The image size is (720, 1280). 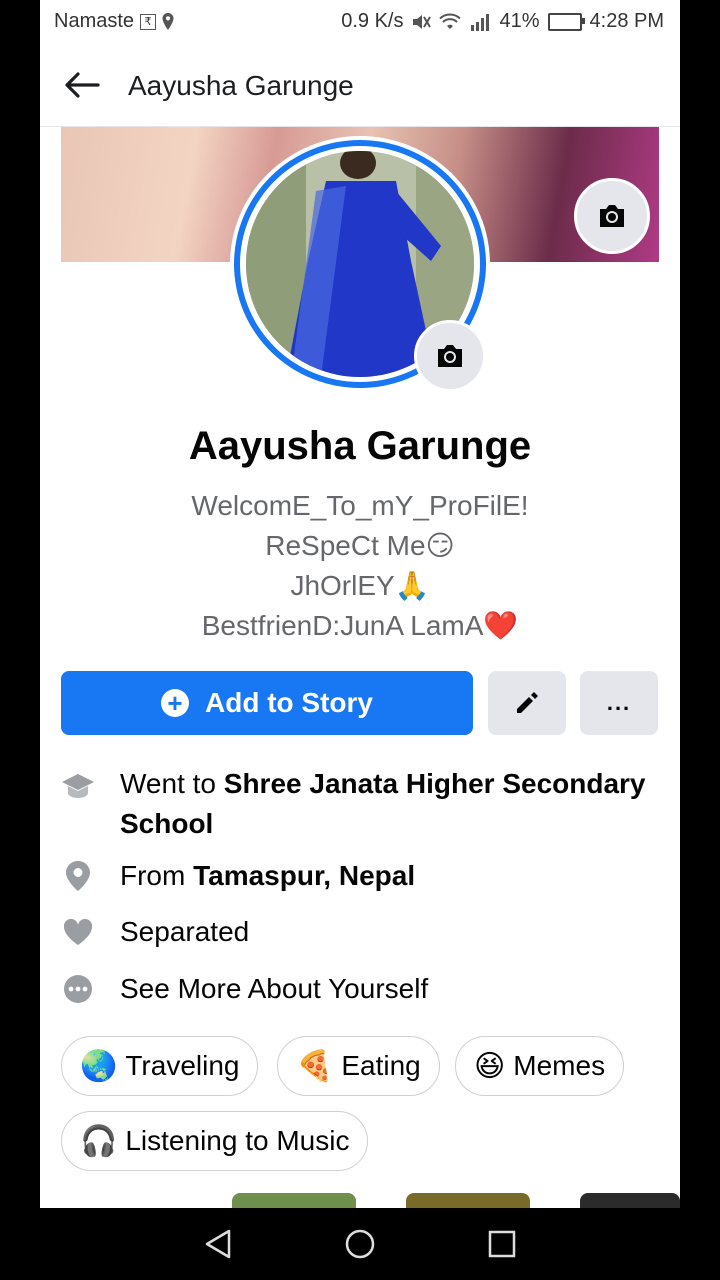 I want to click on relationship-status: Separated, so click(x=185, y=931).